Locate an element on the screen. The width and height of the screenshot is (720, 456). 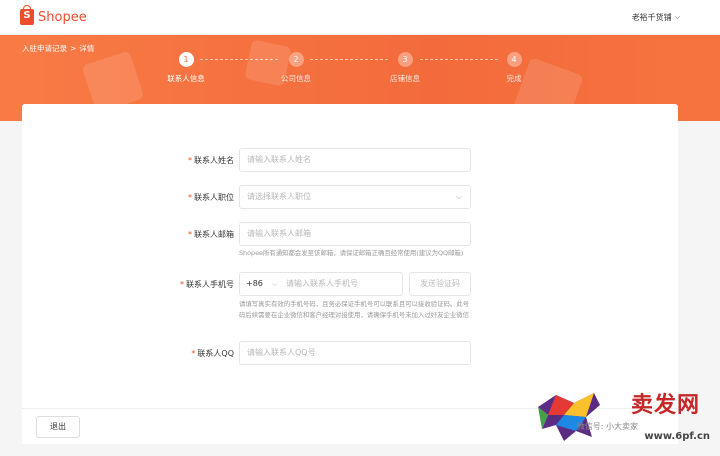
shopee-bag-icon: S is located at coordinates (27, 15).